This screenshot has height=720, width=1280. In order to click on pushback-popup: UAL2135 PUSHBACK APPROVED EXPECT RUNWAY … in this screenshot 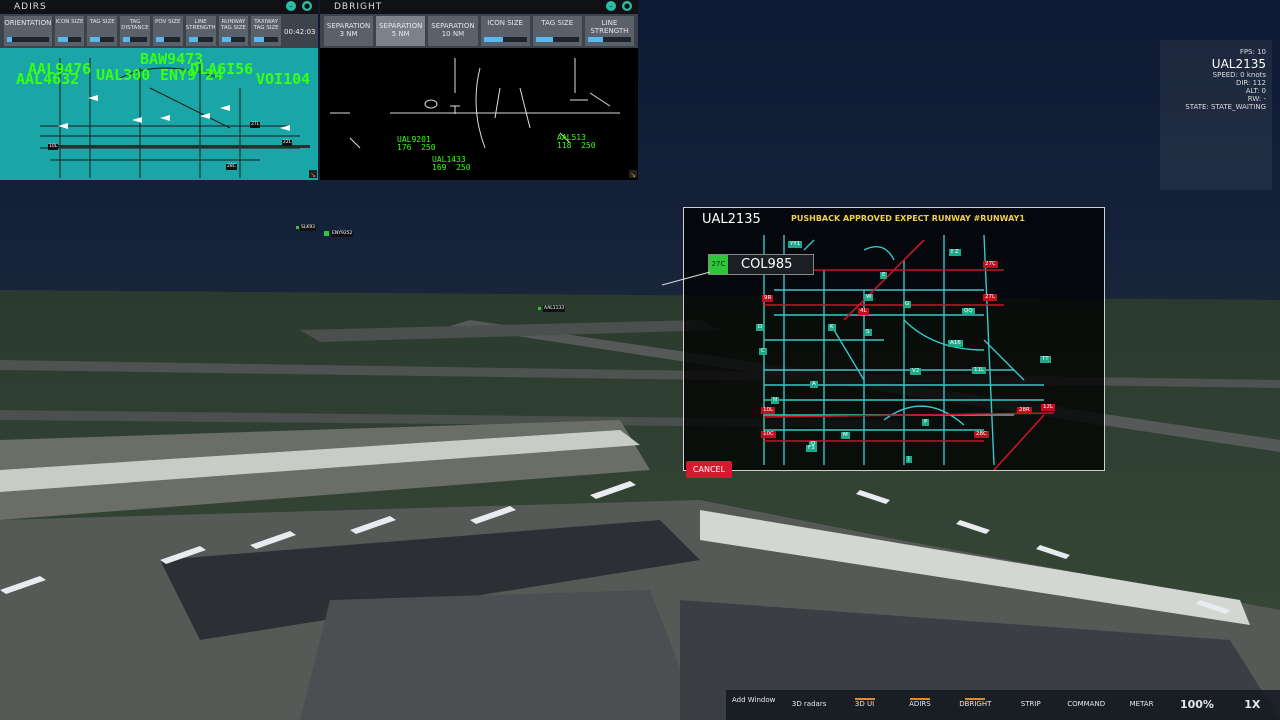, I will do `click(894, 339)`.